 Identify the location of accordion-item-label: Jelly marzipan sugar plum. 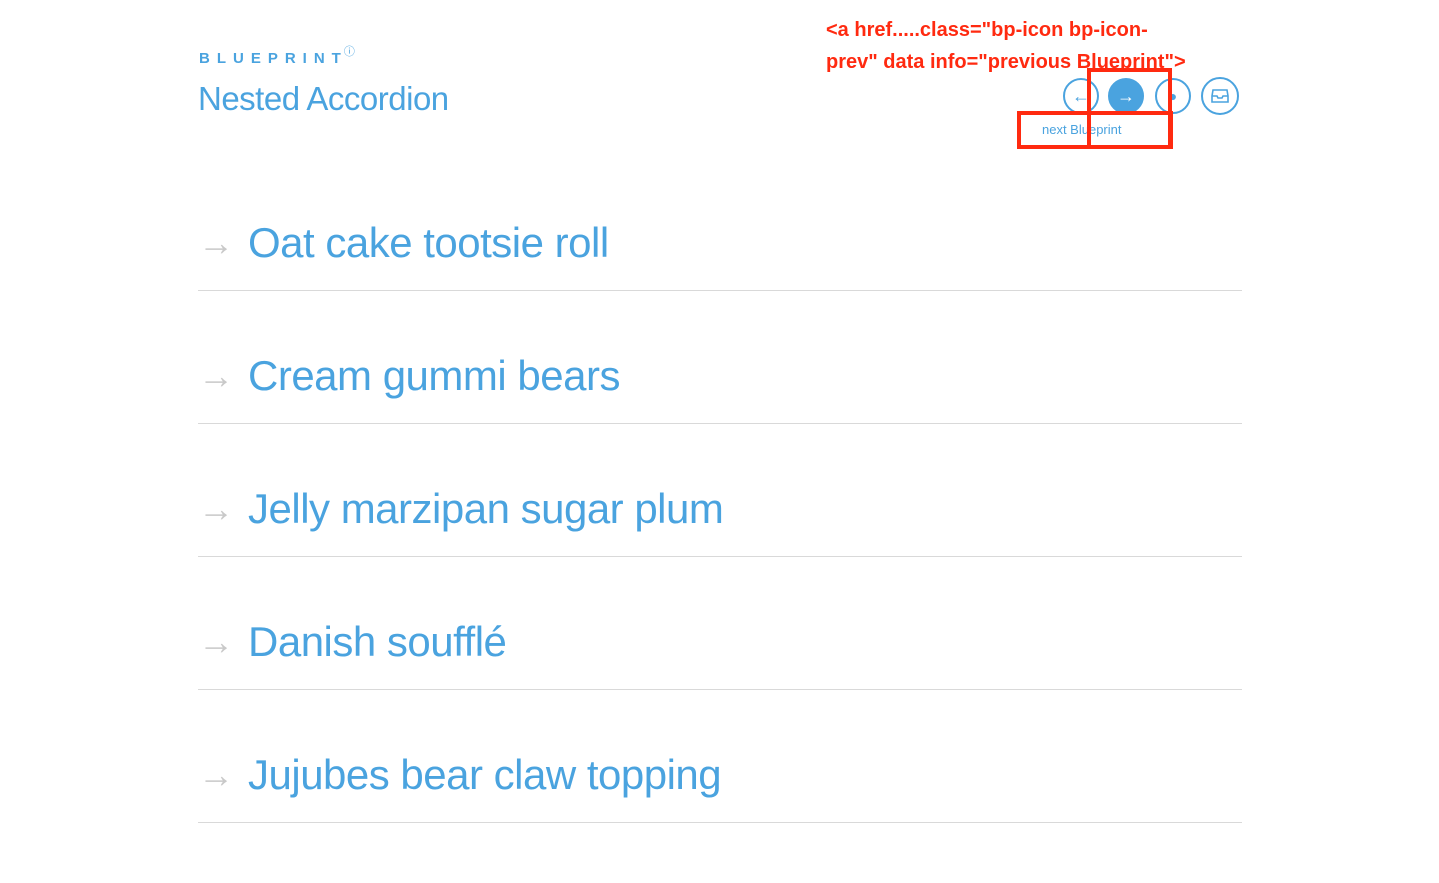
(486, 508).